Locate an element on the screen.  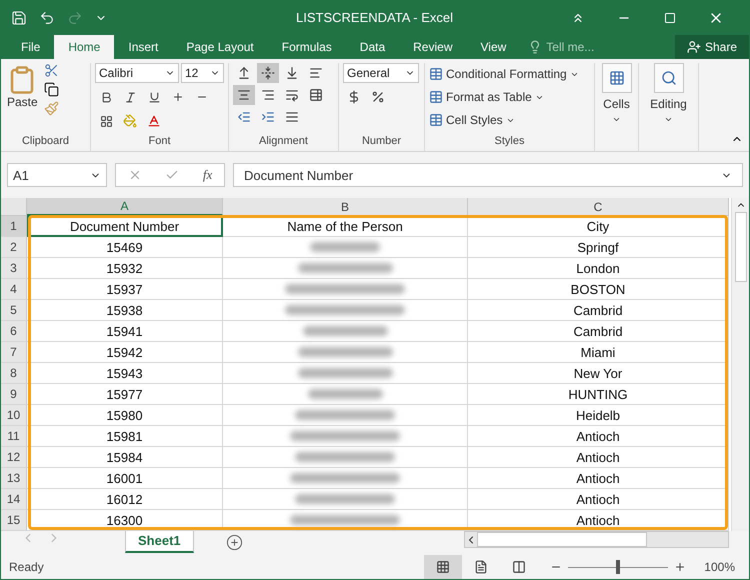
table-cell: 15937 is located at coordinates (125, 289).